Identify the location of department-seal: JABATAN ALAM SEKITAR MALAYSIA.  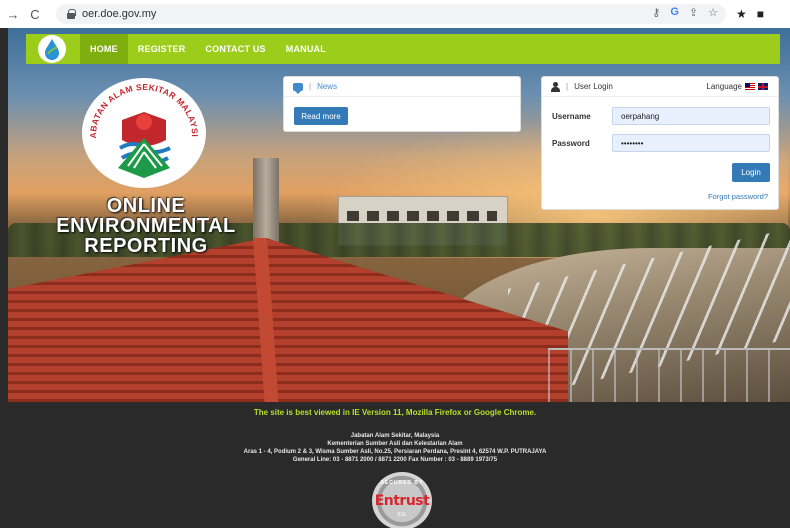
(144, 133).